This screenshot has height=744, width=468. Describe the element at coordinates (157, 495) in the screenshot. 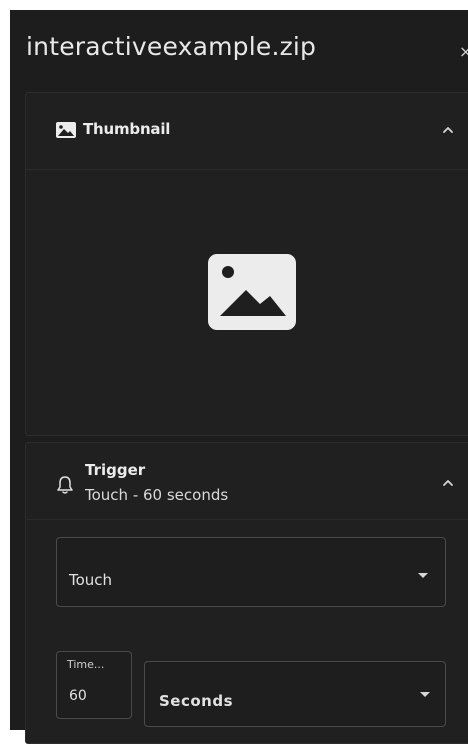

I see `trigger-summary: Touch - 60 seconds` at that location.